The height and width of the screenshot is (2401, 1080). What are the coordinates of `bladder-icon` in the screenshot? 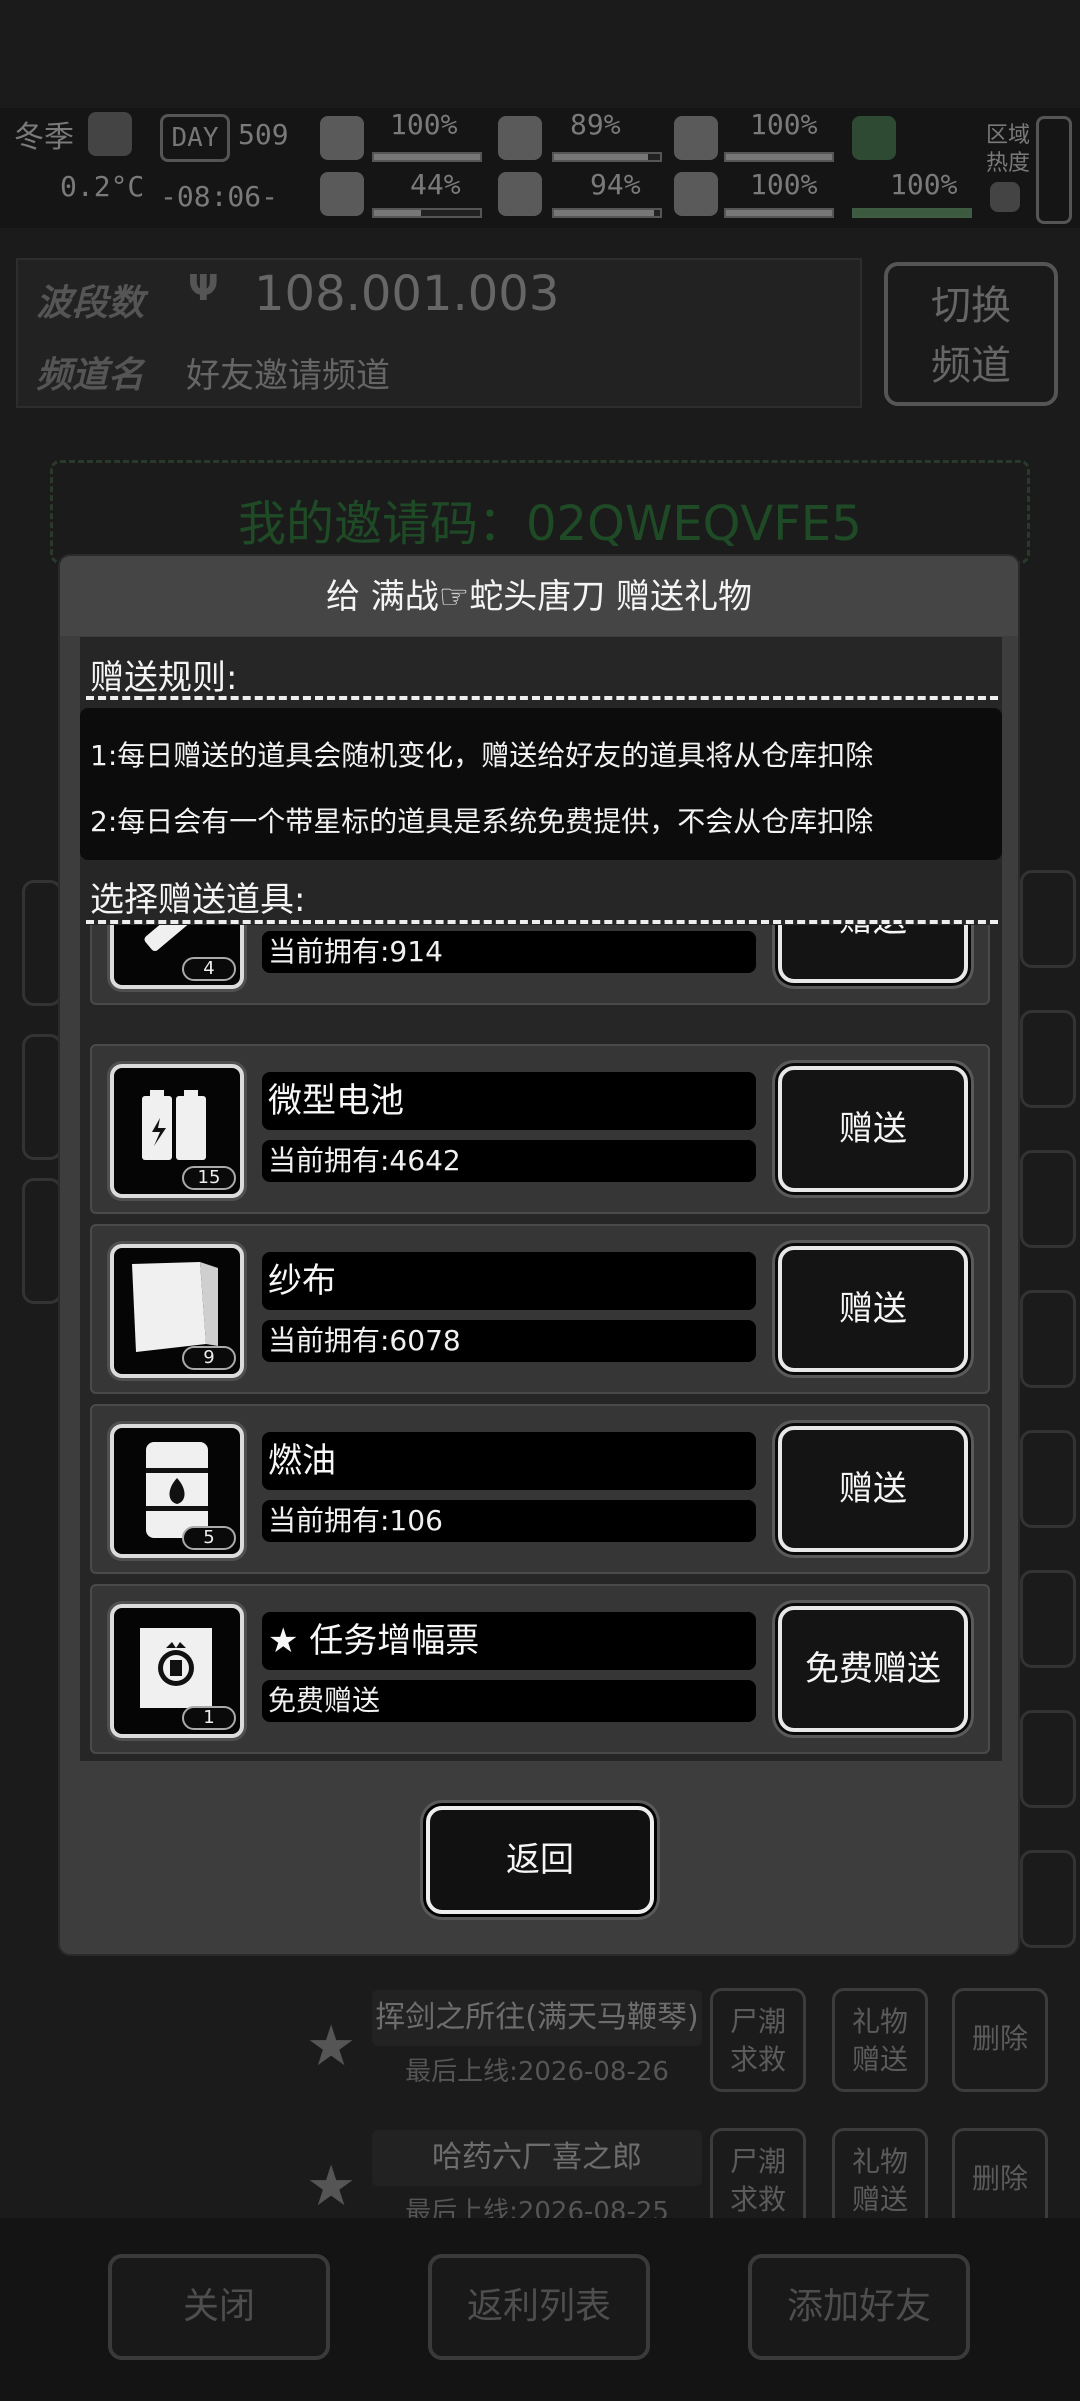 It's located at (696, 138).